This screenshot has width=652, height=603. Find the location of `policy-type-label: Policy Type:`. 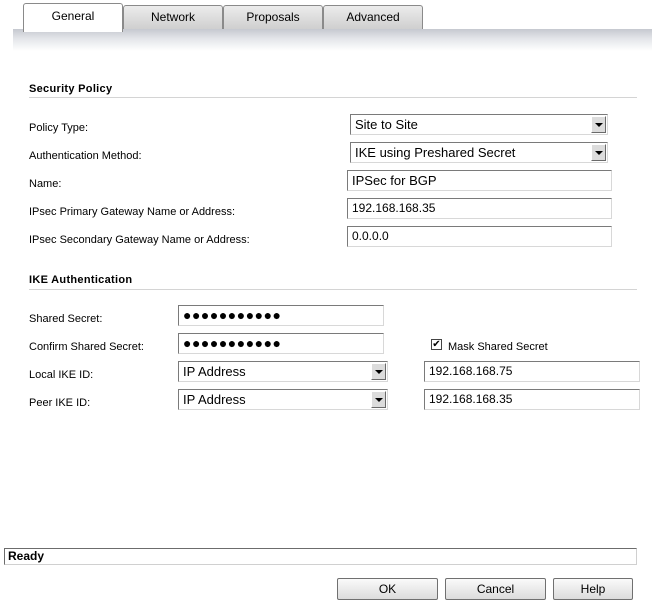

policy-type-label: Policy Type: is located at coordinates (59, 128).